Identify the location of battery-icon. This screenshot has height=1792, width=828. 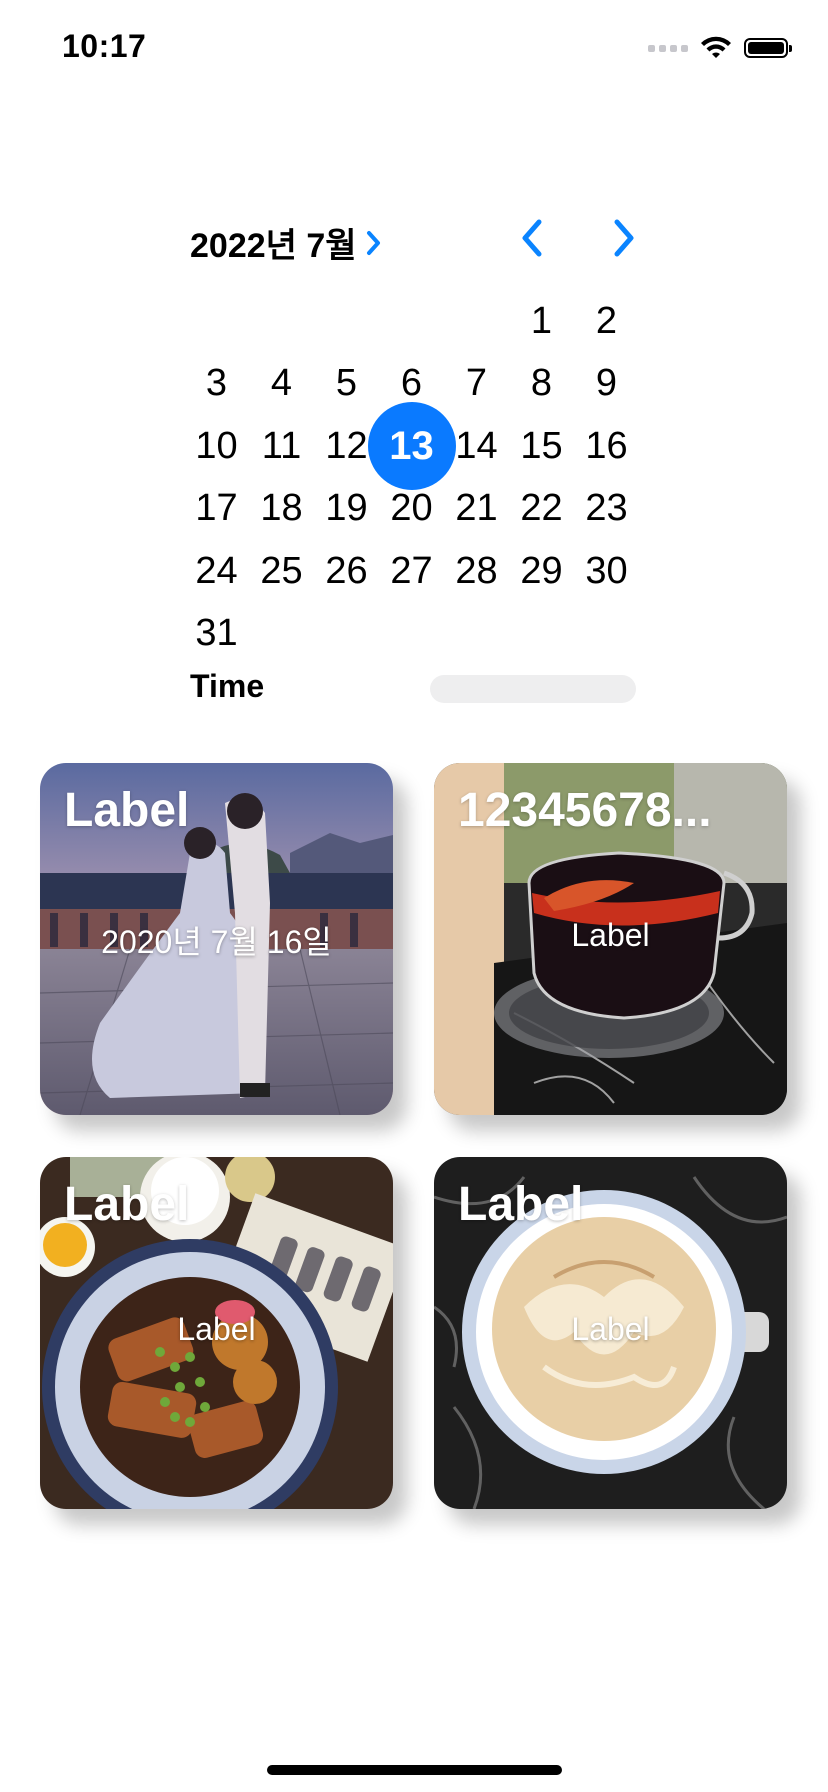
(768, 48).